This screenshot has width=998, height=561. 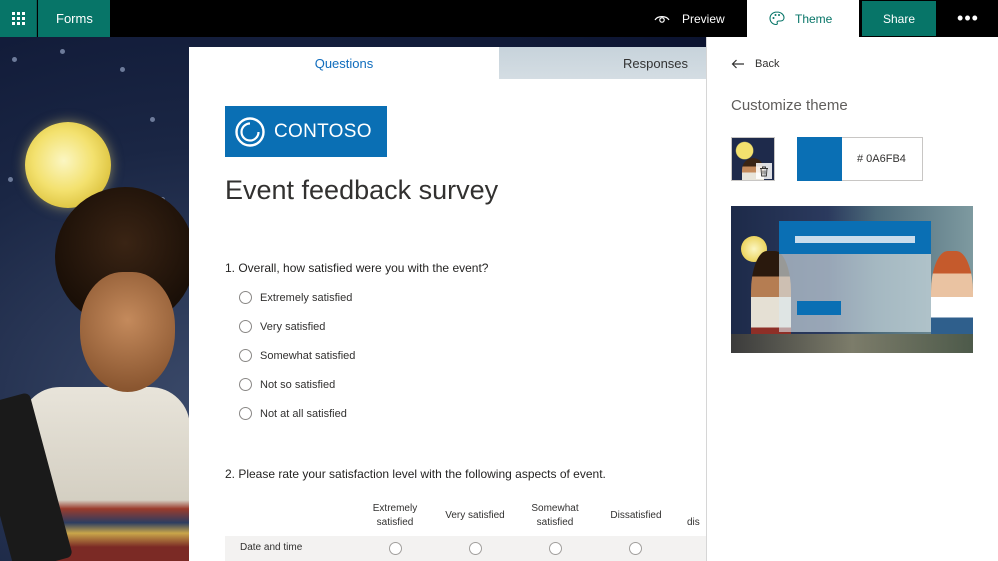 What do you see at coordinates (852, 343) in the screenshot?
I see `preview-table` at bounding box center [852, 343].